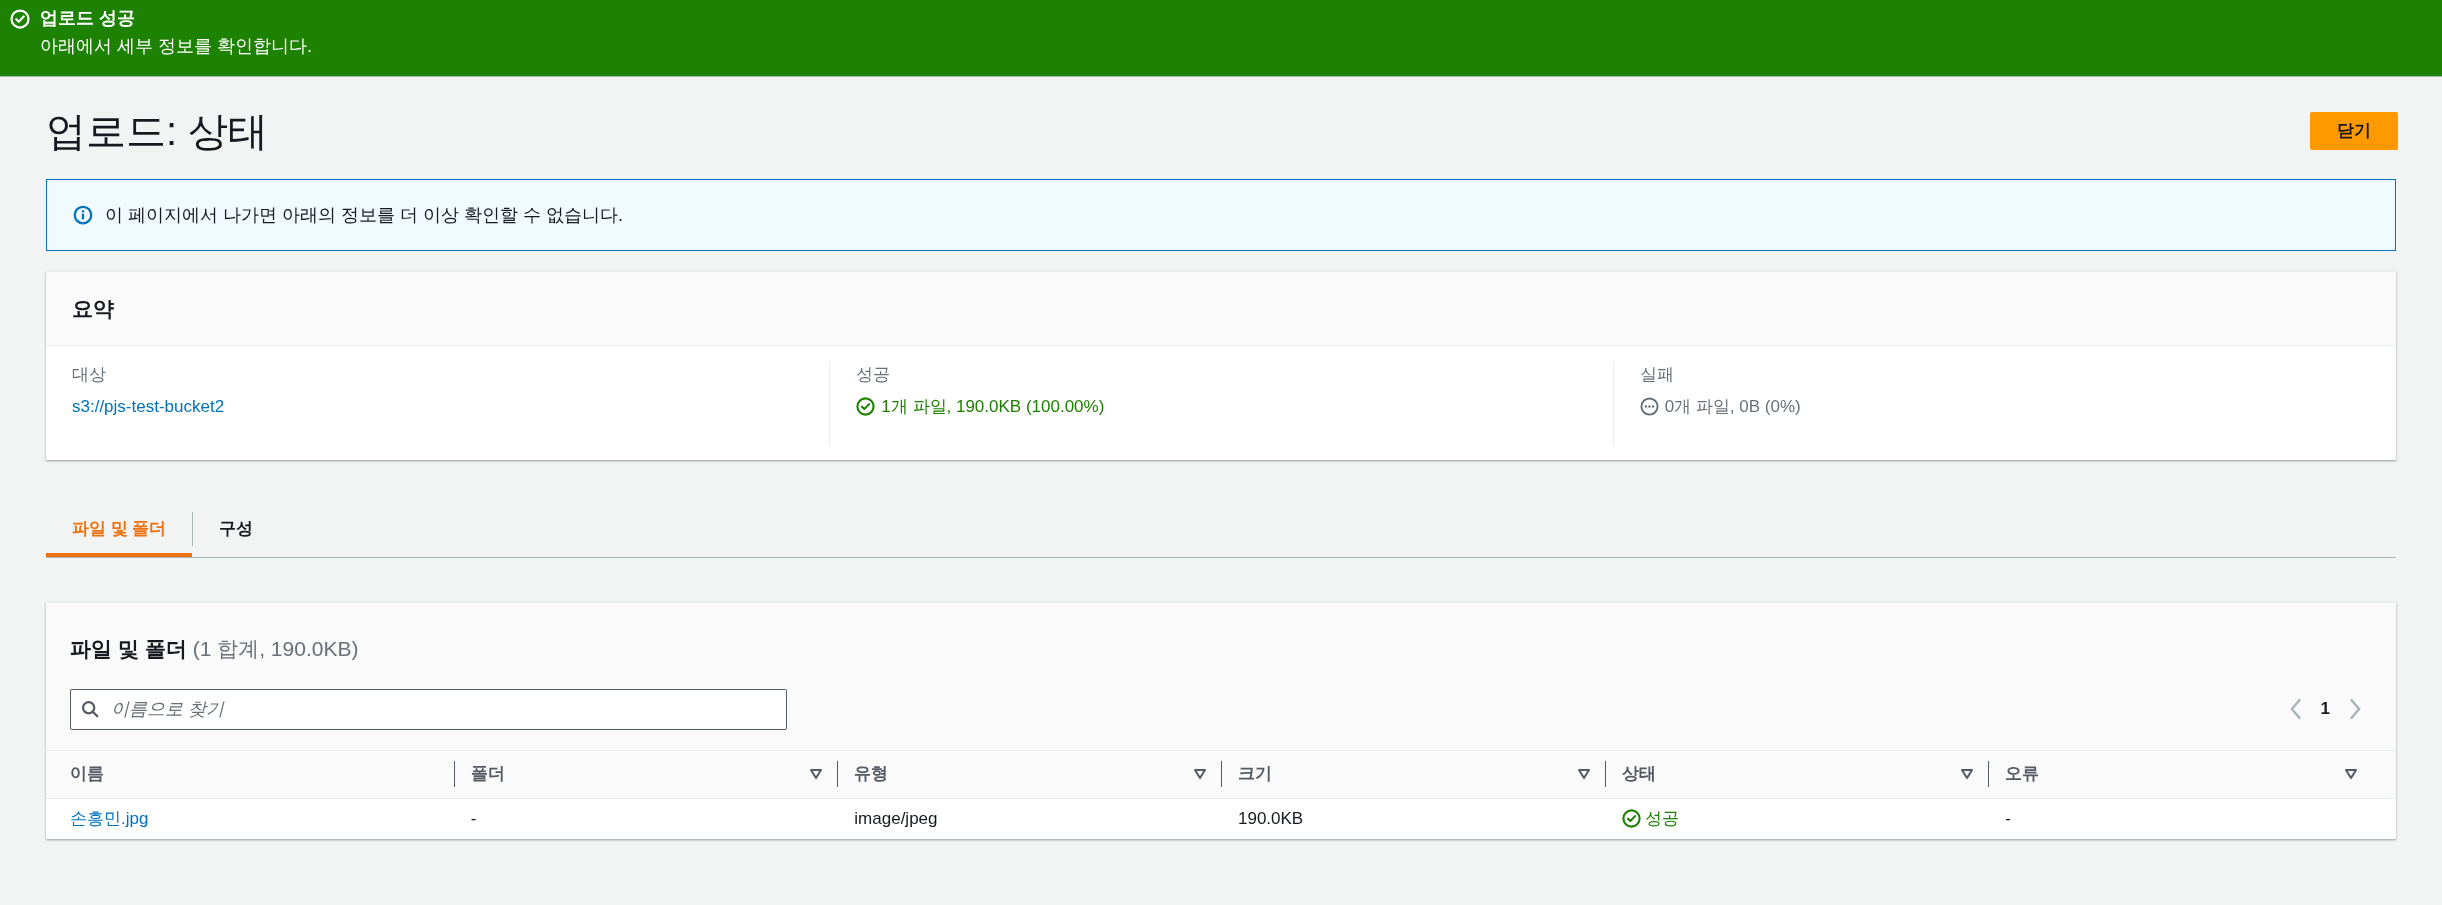 The image size is (2442, 905). What do you see at coordinates (640, 774) in the screenshot?
I see `column-header: 폴더` at bounding box center [640, 774].